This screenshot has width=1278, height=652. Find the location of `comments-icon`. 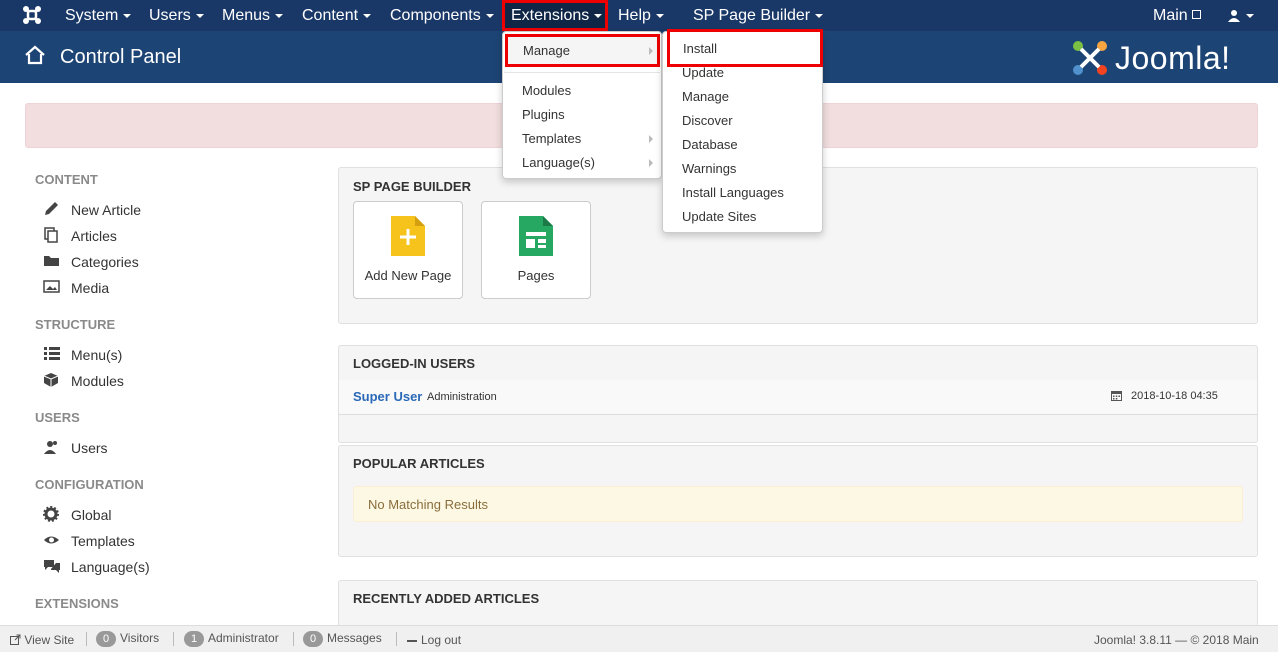

comments-icon is located at coordinates (52, 566).